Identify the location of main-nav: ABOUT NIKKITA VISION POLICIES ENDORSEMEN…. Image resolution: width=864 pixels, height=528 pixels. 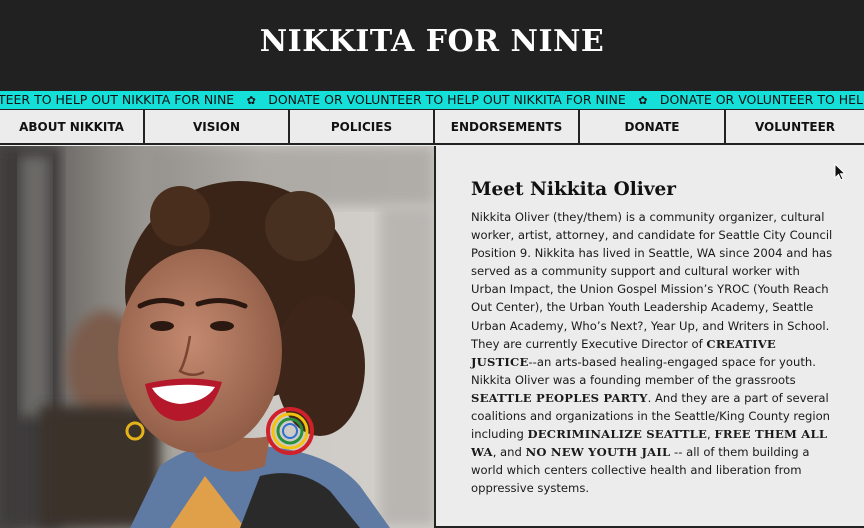
(432, 127).